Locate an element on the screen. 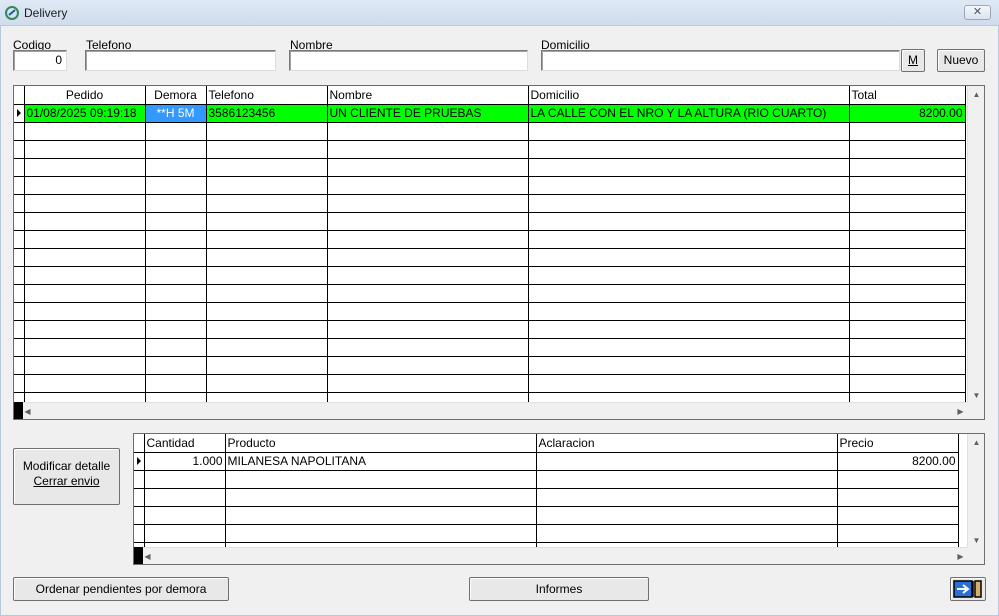  title-bar: Delivery ✕ is located at coordinates (499, 13).